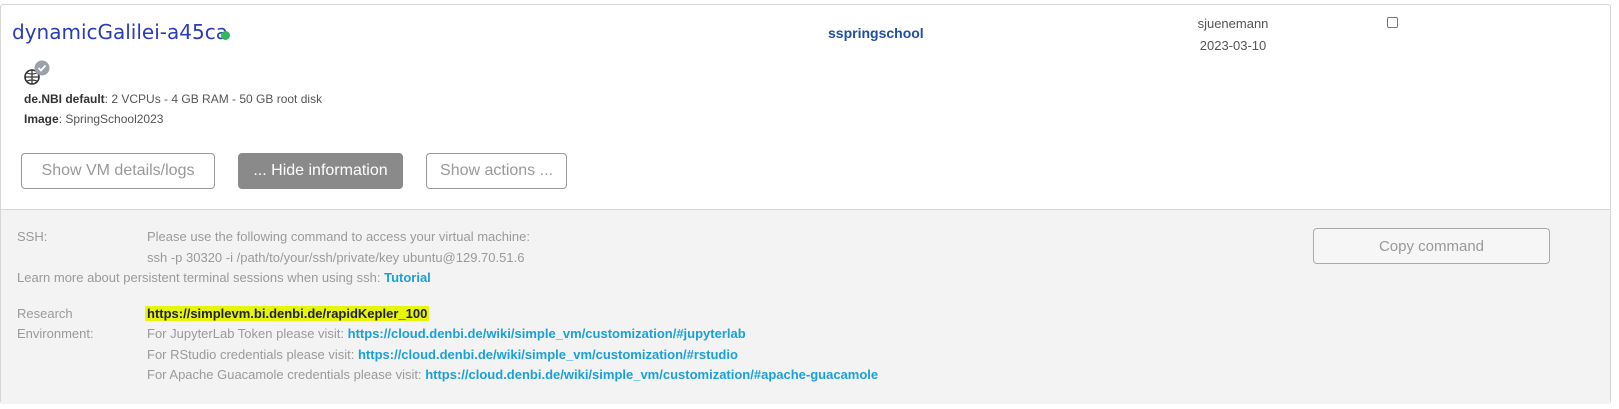  What do you see at coordinates (32, 236) in the screenshot?
I see `ssh-label: SSH:` at bounding box center [32, 236].